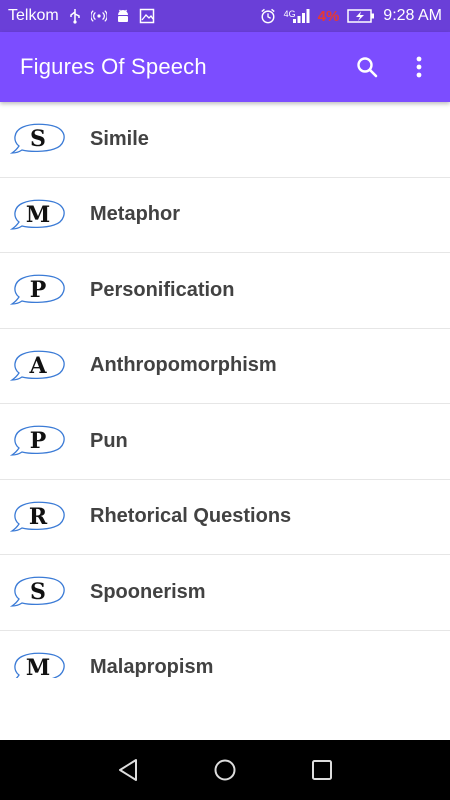  I want to click on back-button, so click(128, 770).